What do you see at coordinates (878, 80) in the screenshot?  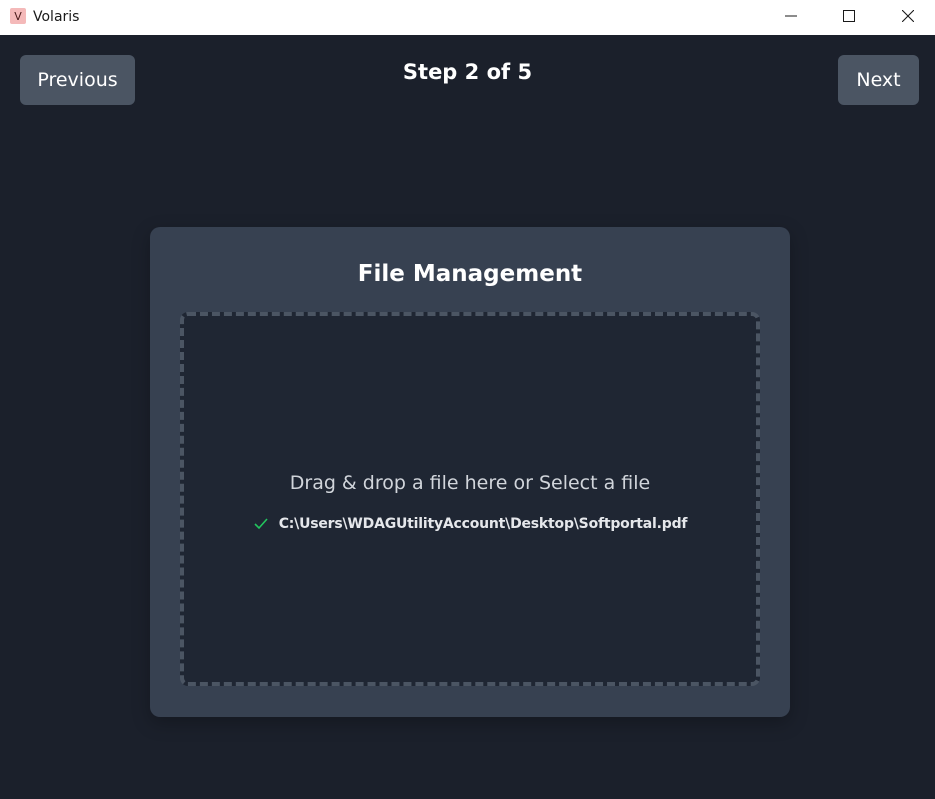 I see `next-button: Next` at bounding box center [878, 80].